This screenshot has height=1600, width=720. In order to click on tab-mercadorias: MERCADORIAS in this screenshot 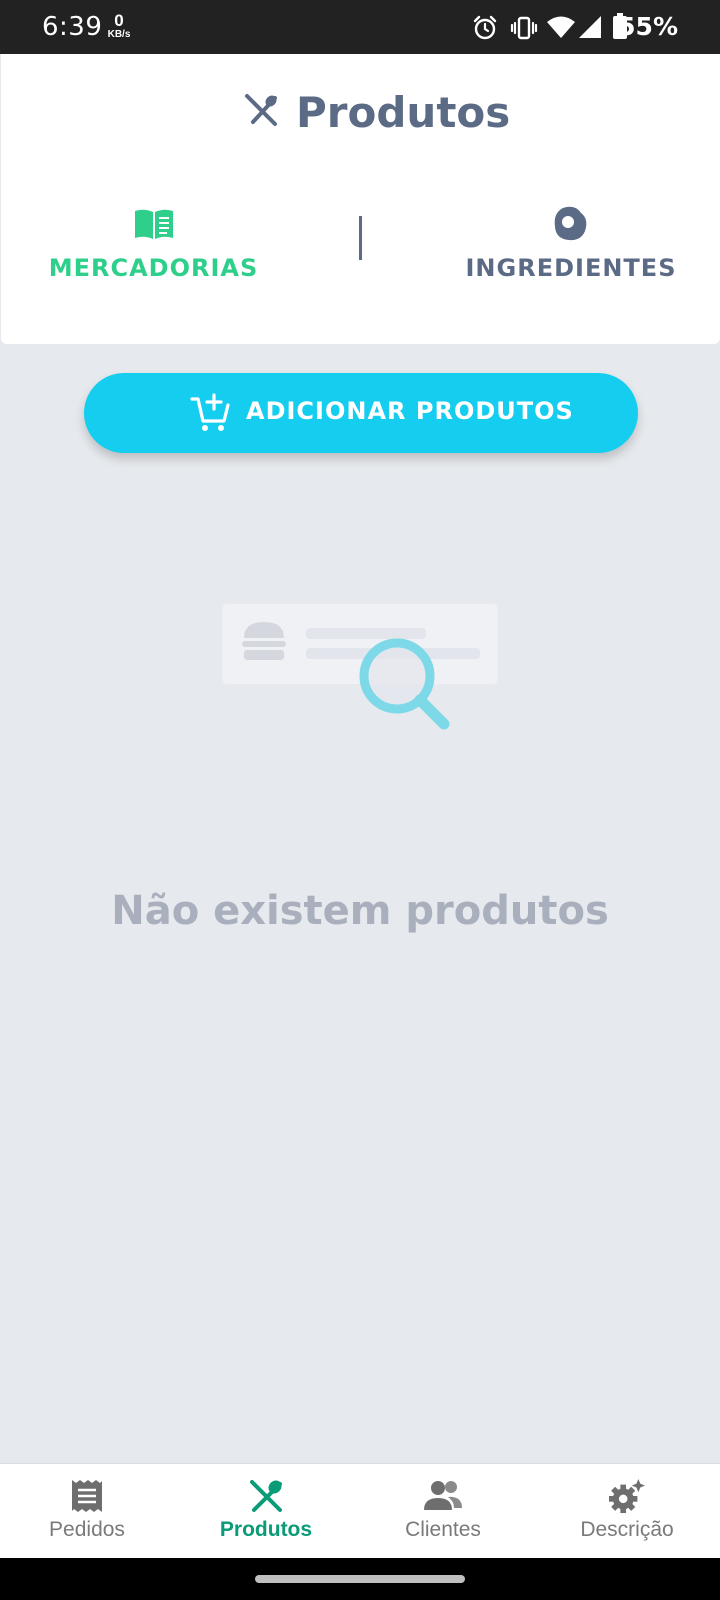, I will do `click(153, 254)`.